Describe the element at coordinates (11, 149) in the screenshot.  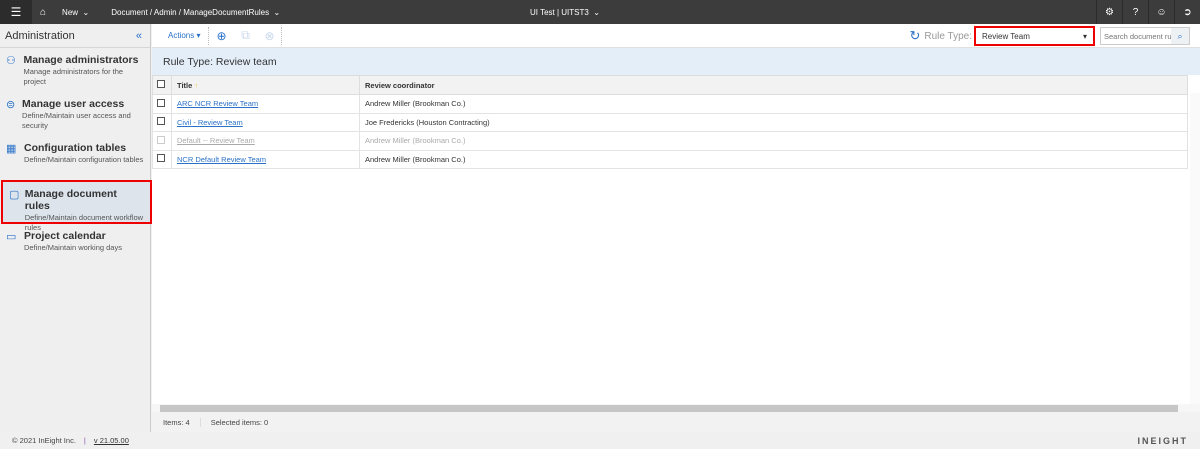
I see `grid-icon: ▦` at that location.